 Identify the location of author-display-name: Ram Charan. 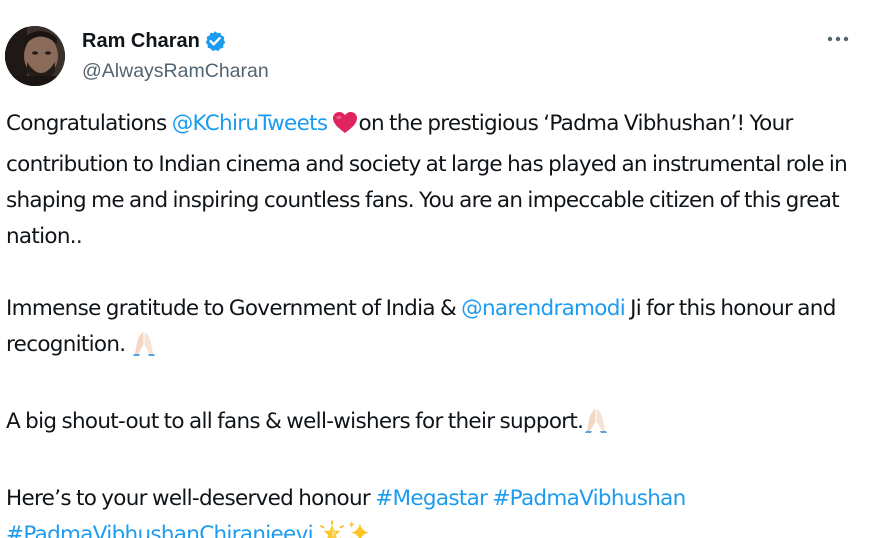
(141, 41).